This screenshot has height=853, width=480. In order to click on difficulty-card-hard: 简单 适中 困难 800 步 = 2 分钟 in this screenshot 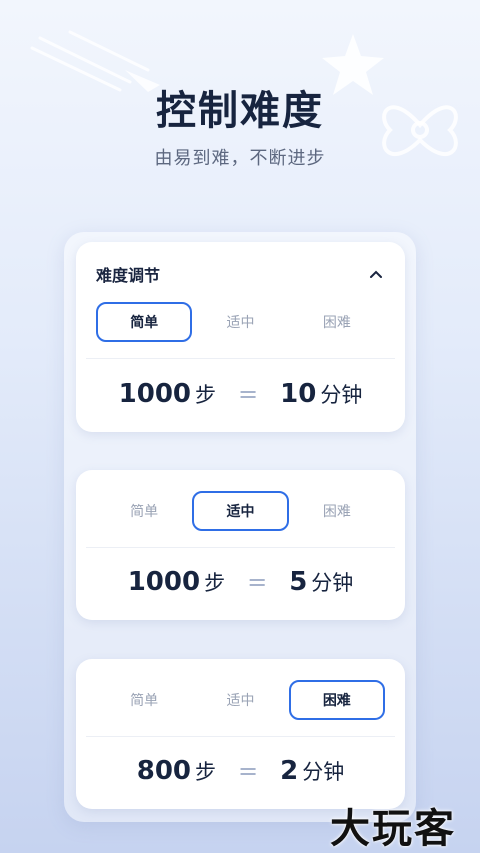, I will do `click(240, 734)`.